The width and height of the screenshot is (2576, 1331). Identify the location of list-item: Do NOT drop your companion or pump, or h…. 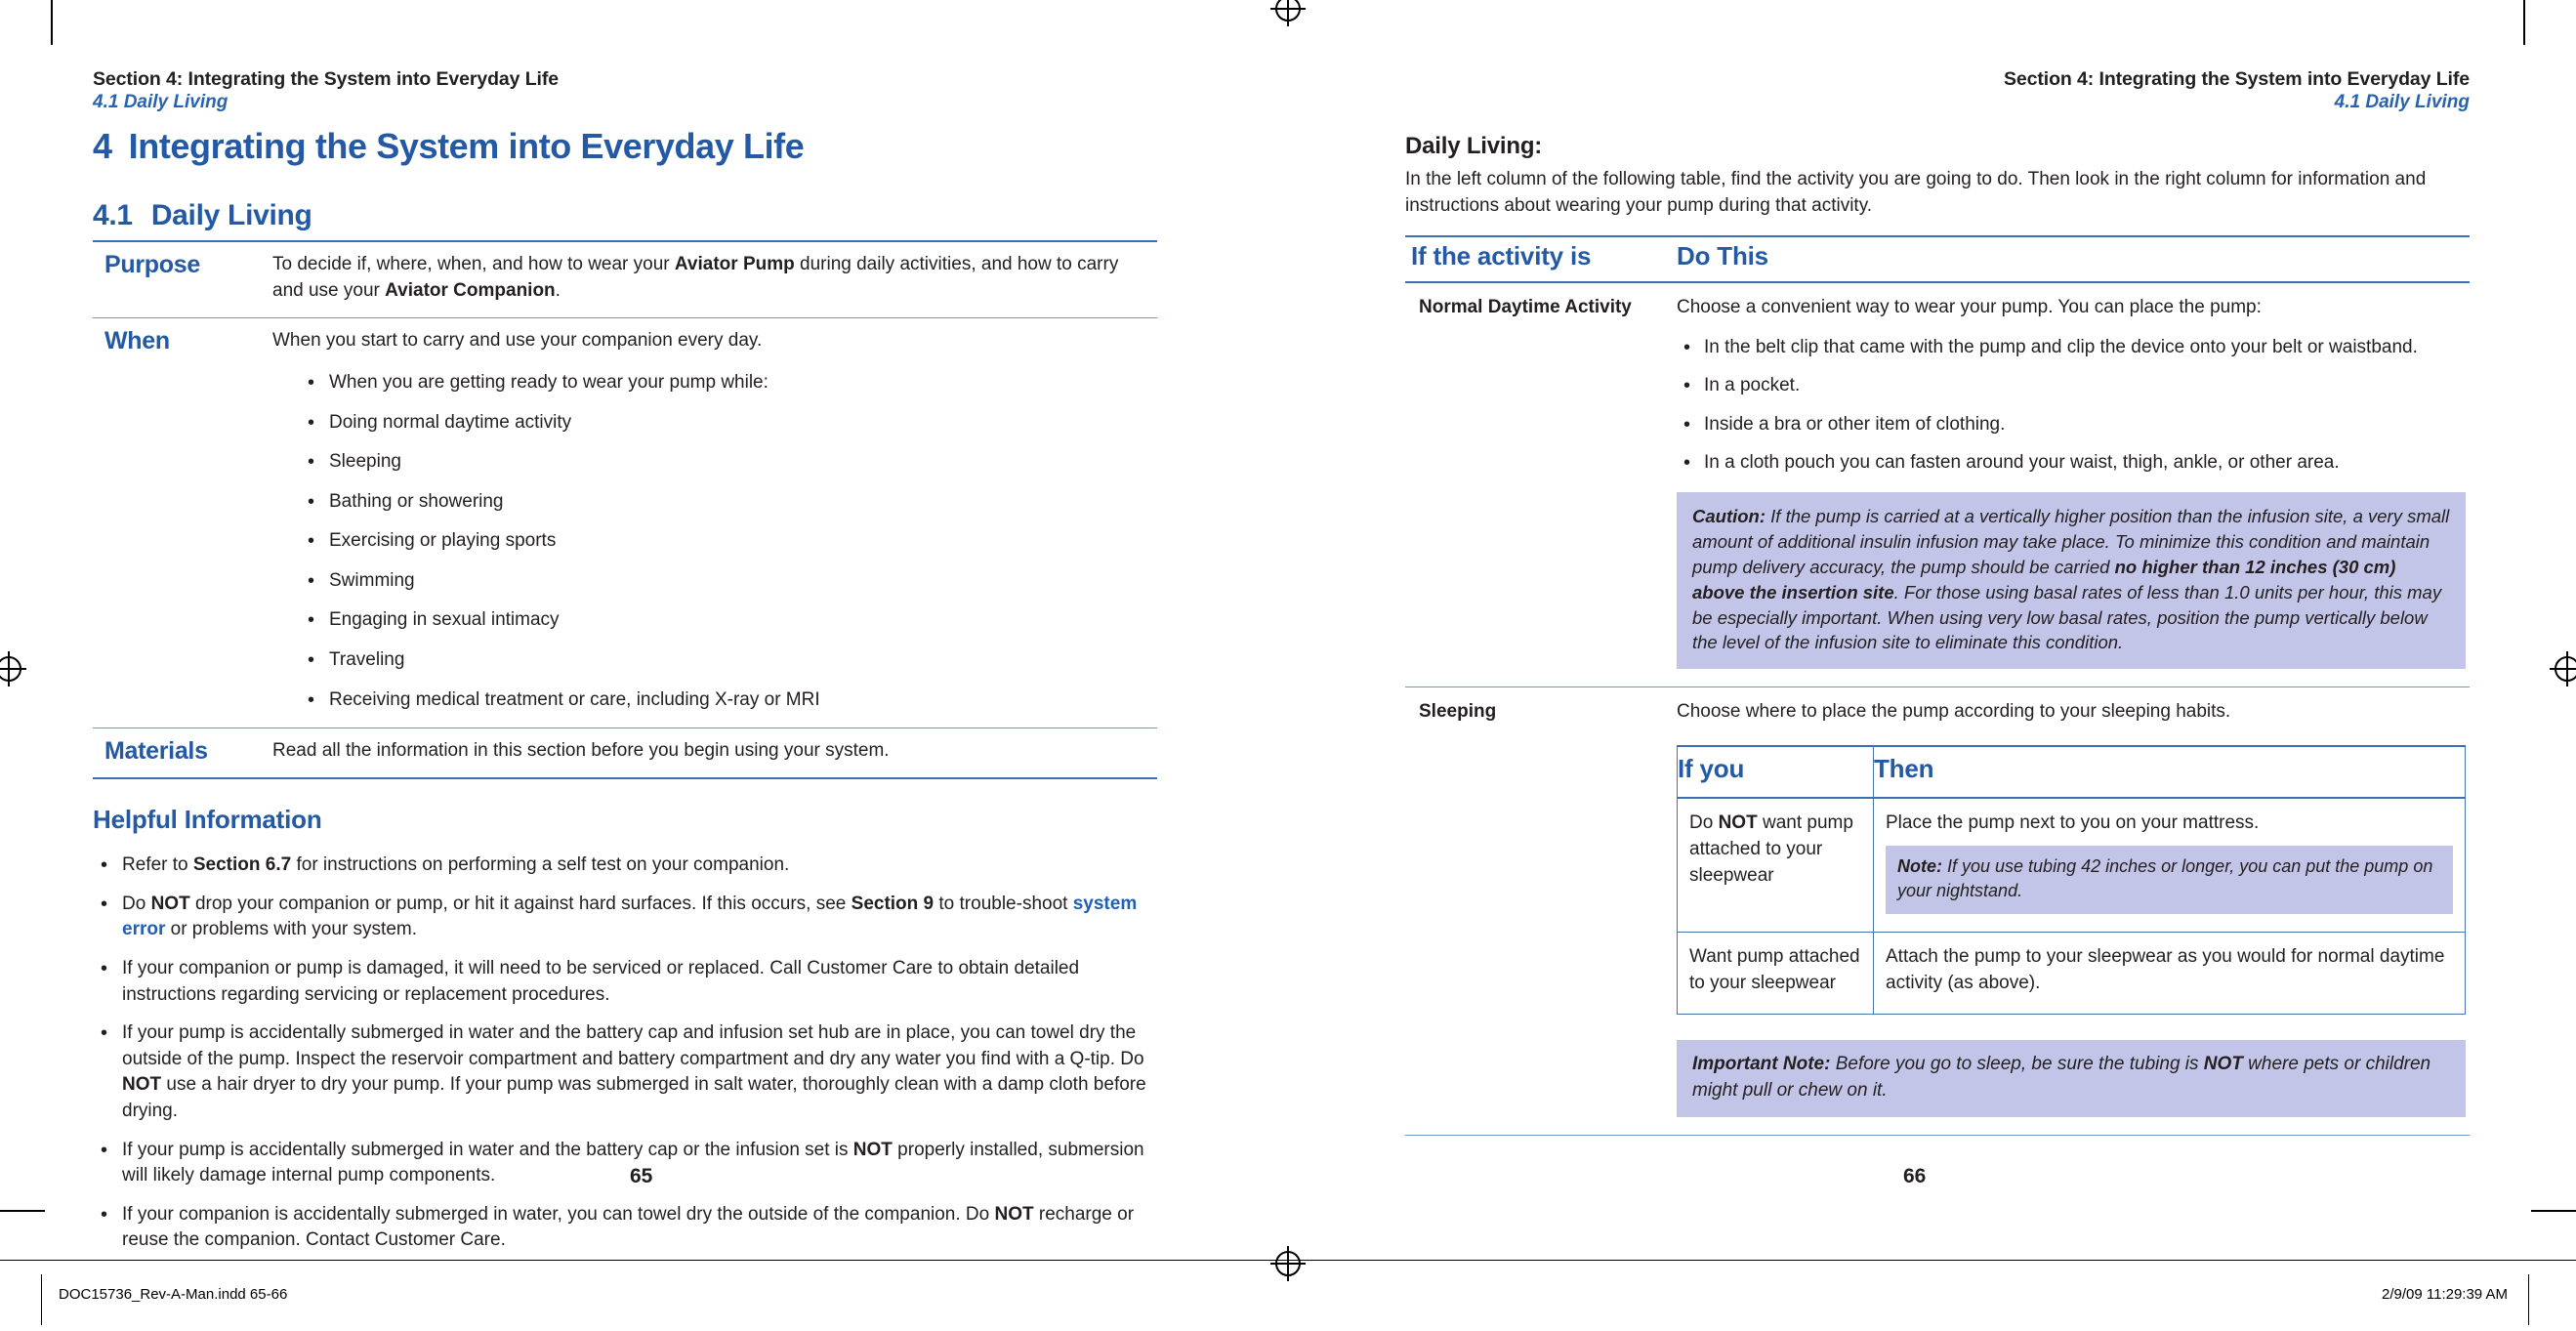
(625, 917).